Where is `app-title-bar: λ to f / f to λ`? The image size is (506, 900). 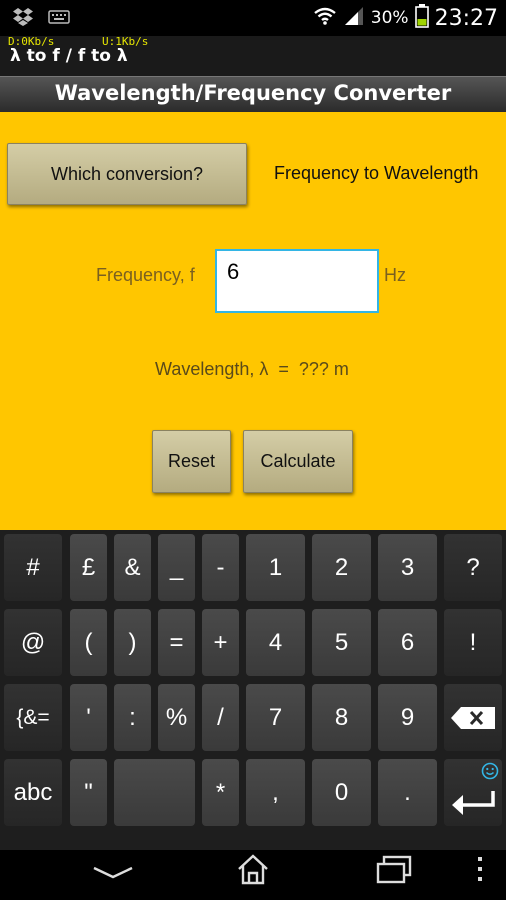 app-title-bar: λ to f / f to λ is located at coordinates (253, 56).